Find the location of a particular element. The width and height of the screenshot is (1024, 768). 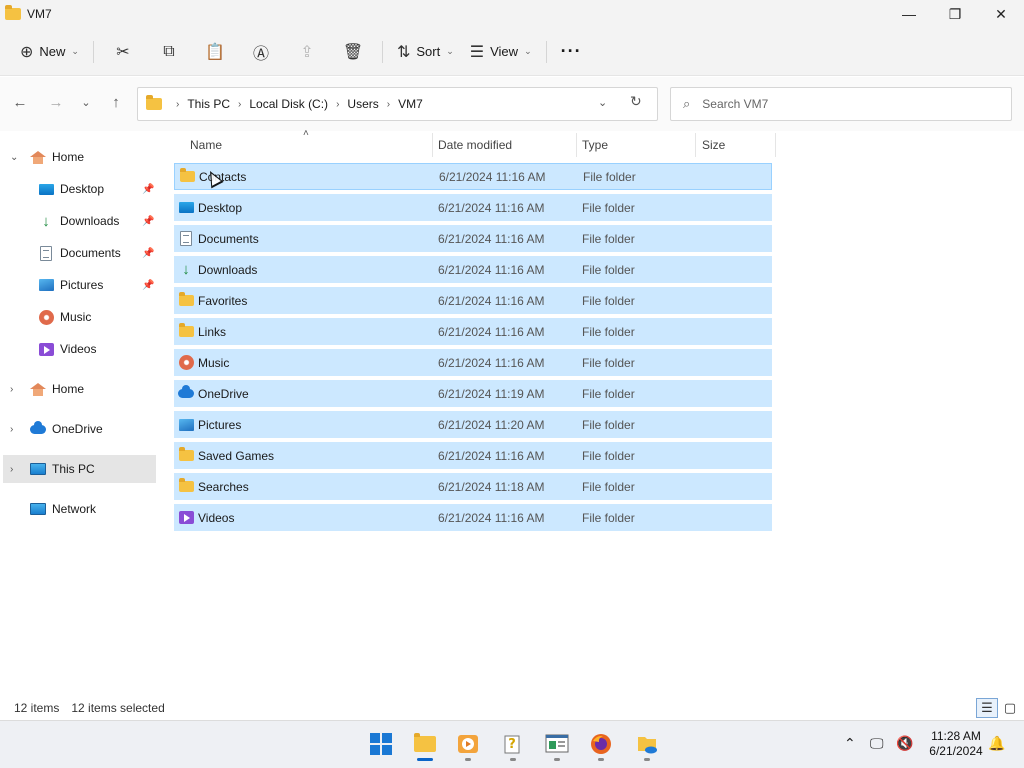

nav-label: Pictures is located at coordinates (82, 285).